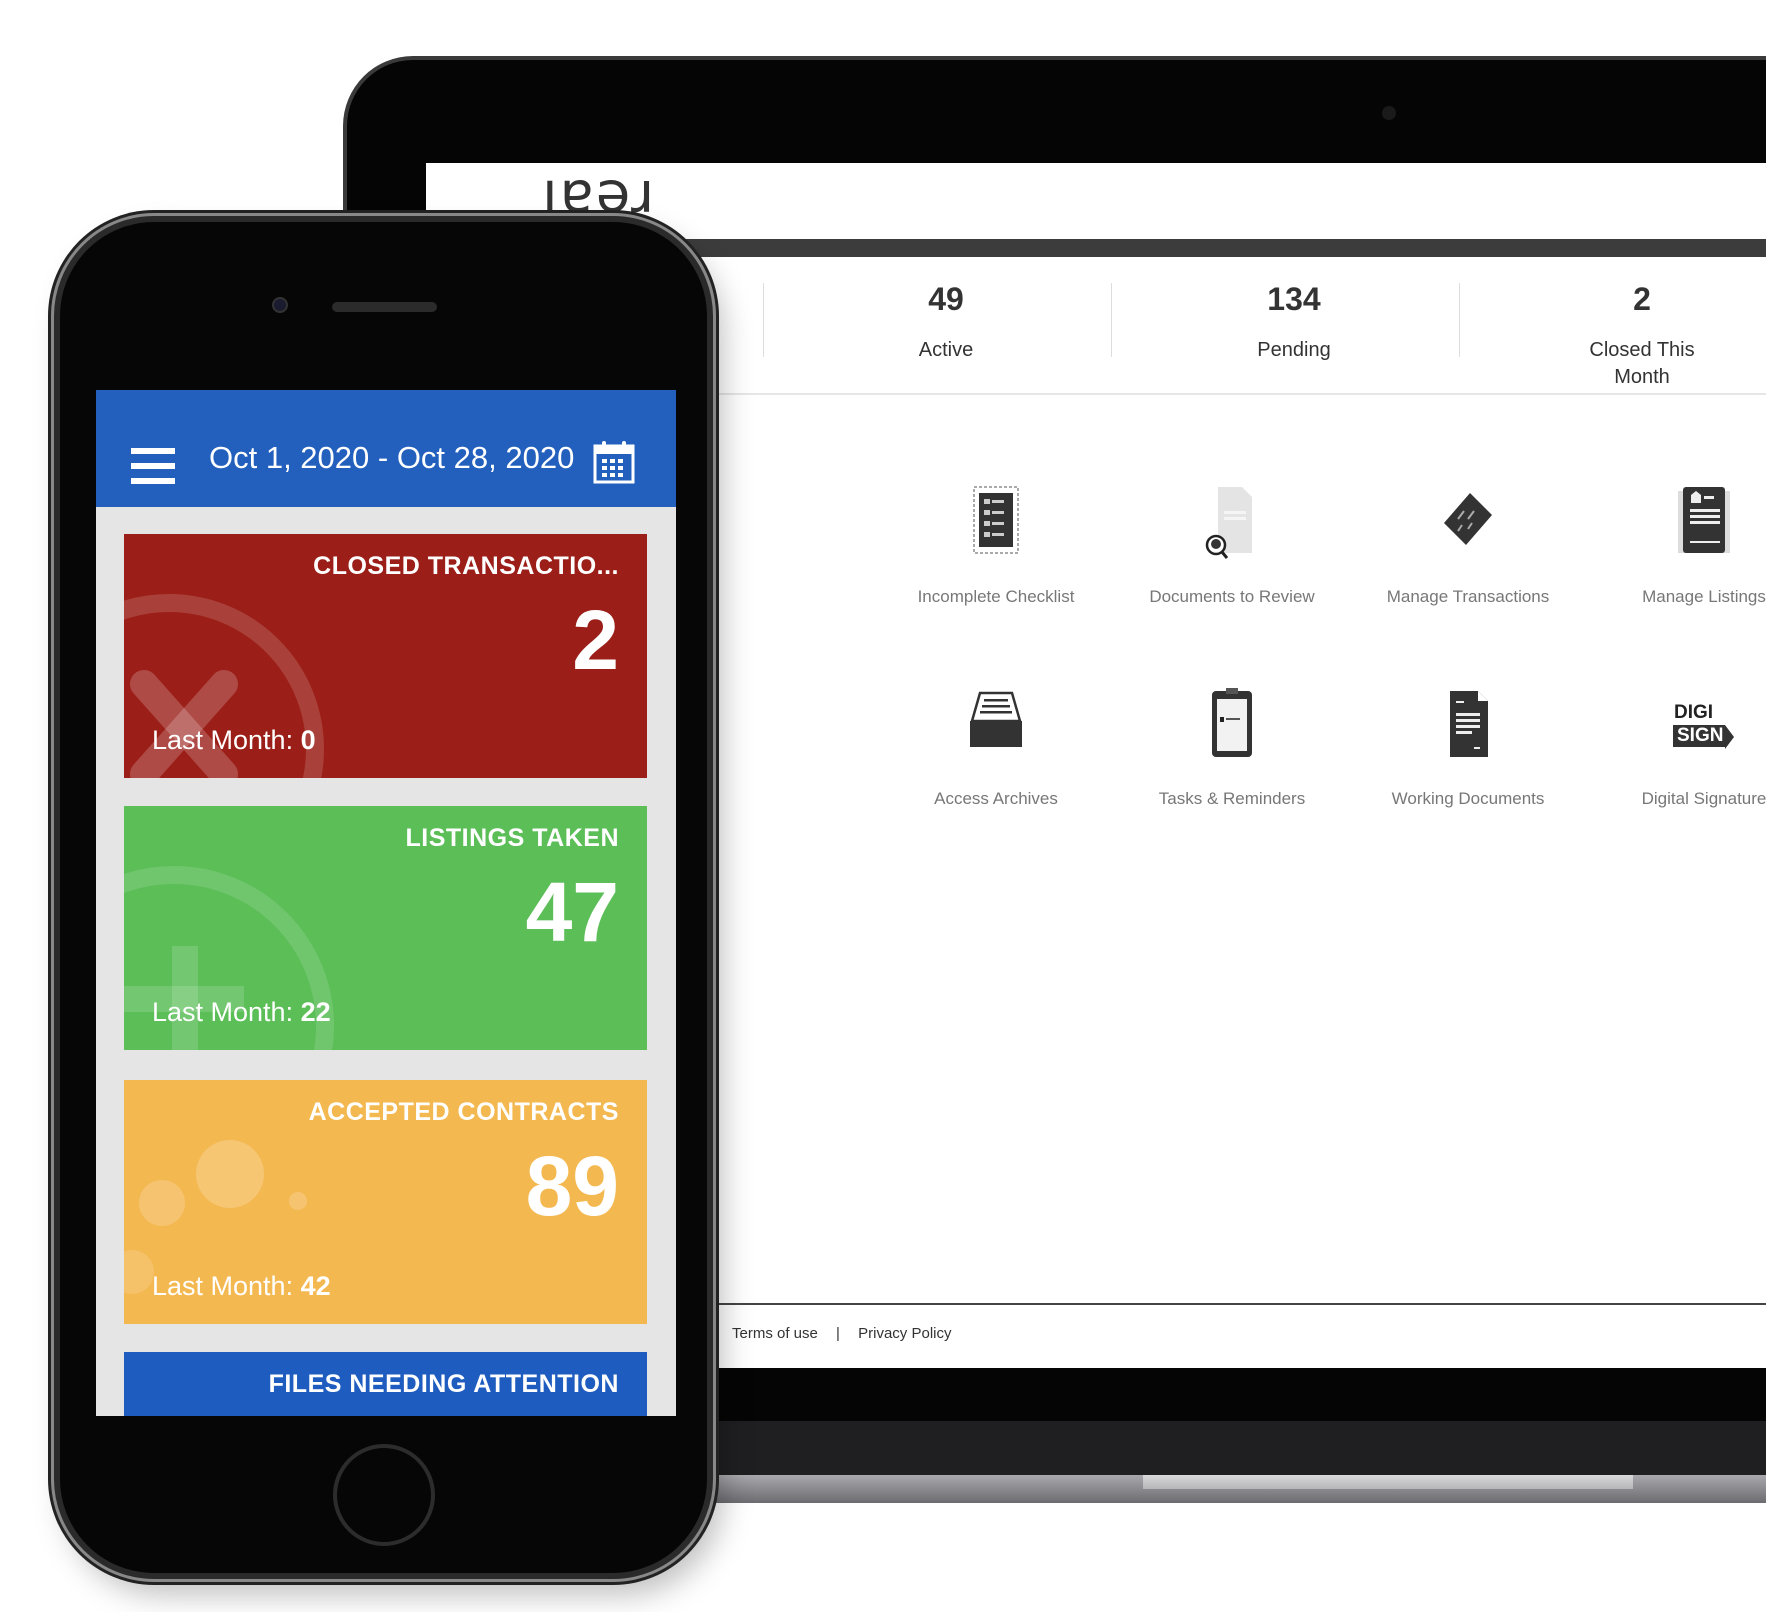  I want to click on footer: Terms of use | Privacy Policy, so click(848, 1333).